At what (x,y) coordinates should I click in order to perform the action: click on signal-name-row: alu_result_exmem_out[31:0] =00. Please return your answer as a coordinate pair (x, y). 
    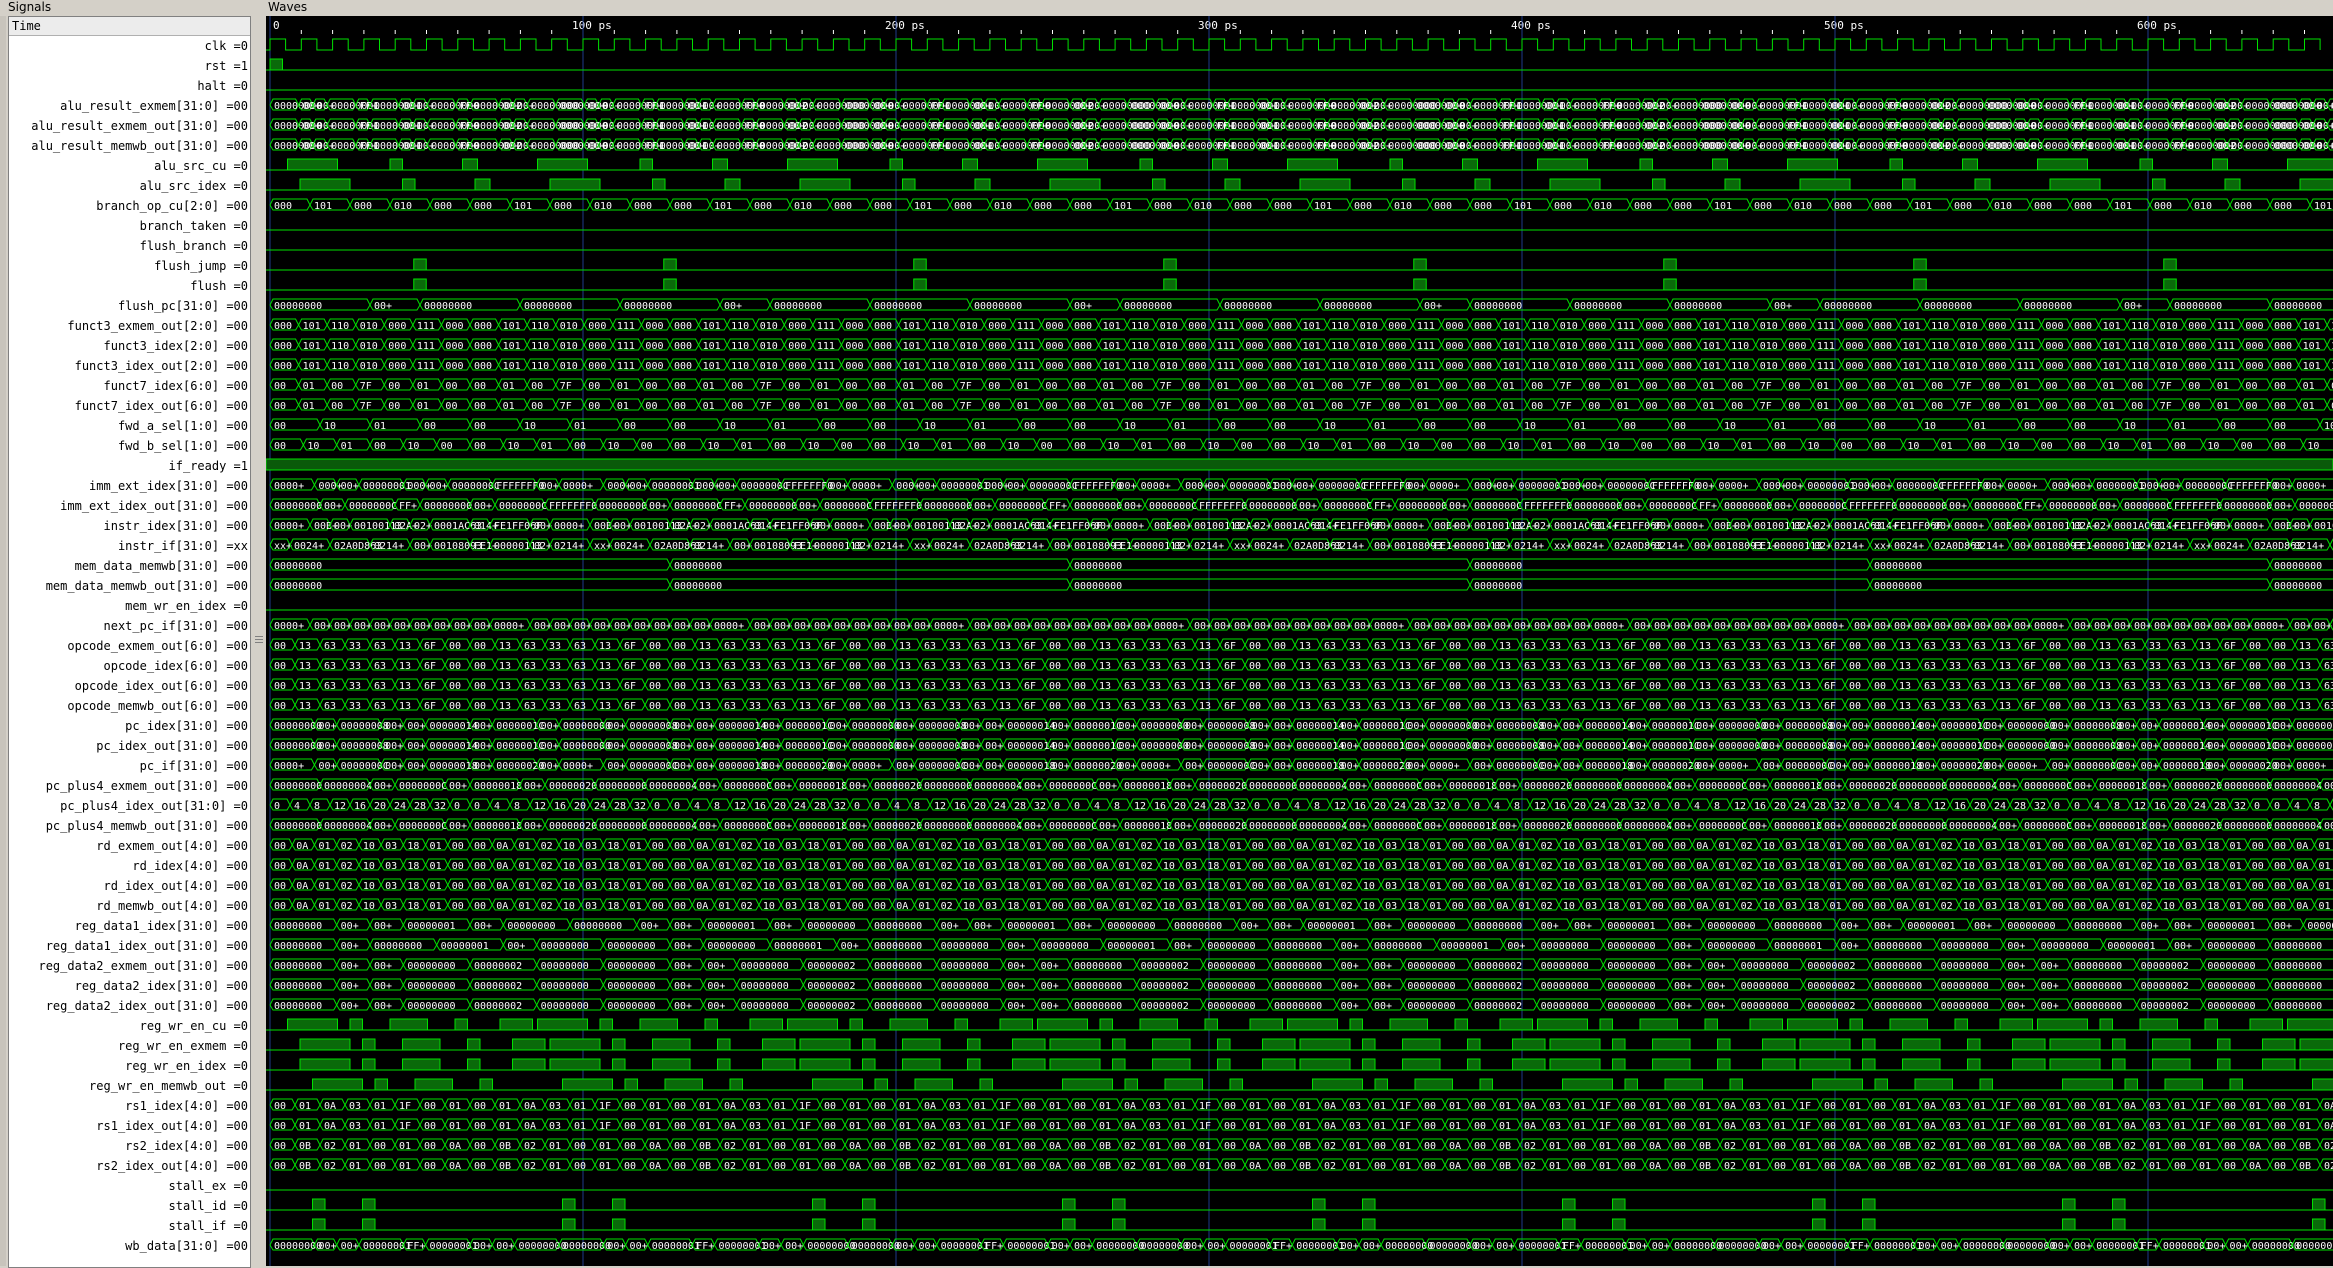
    Looking at the image, I should click on (129, 126).